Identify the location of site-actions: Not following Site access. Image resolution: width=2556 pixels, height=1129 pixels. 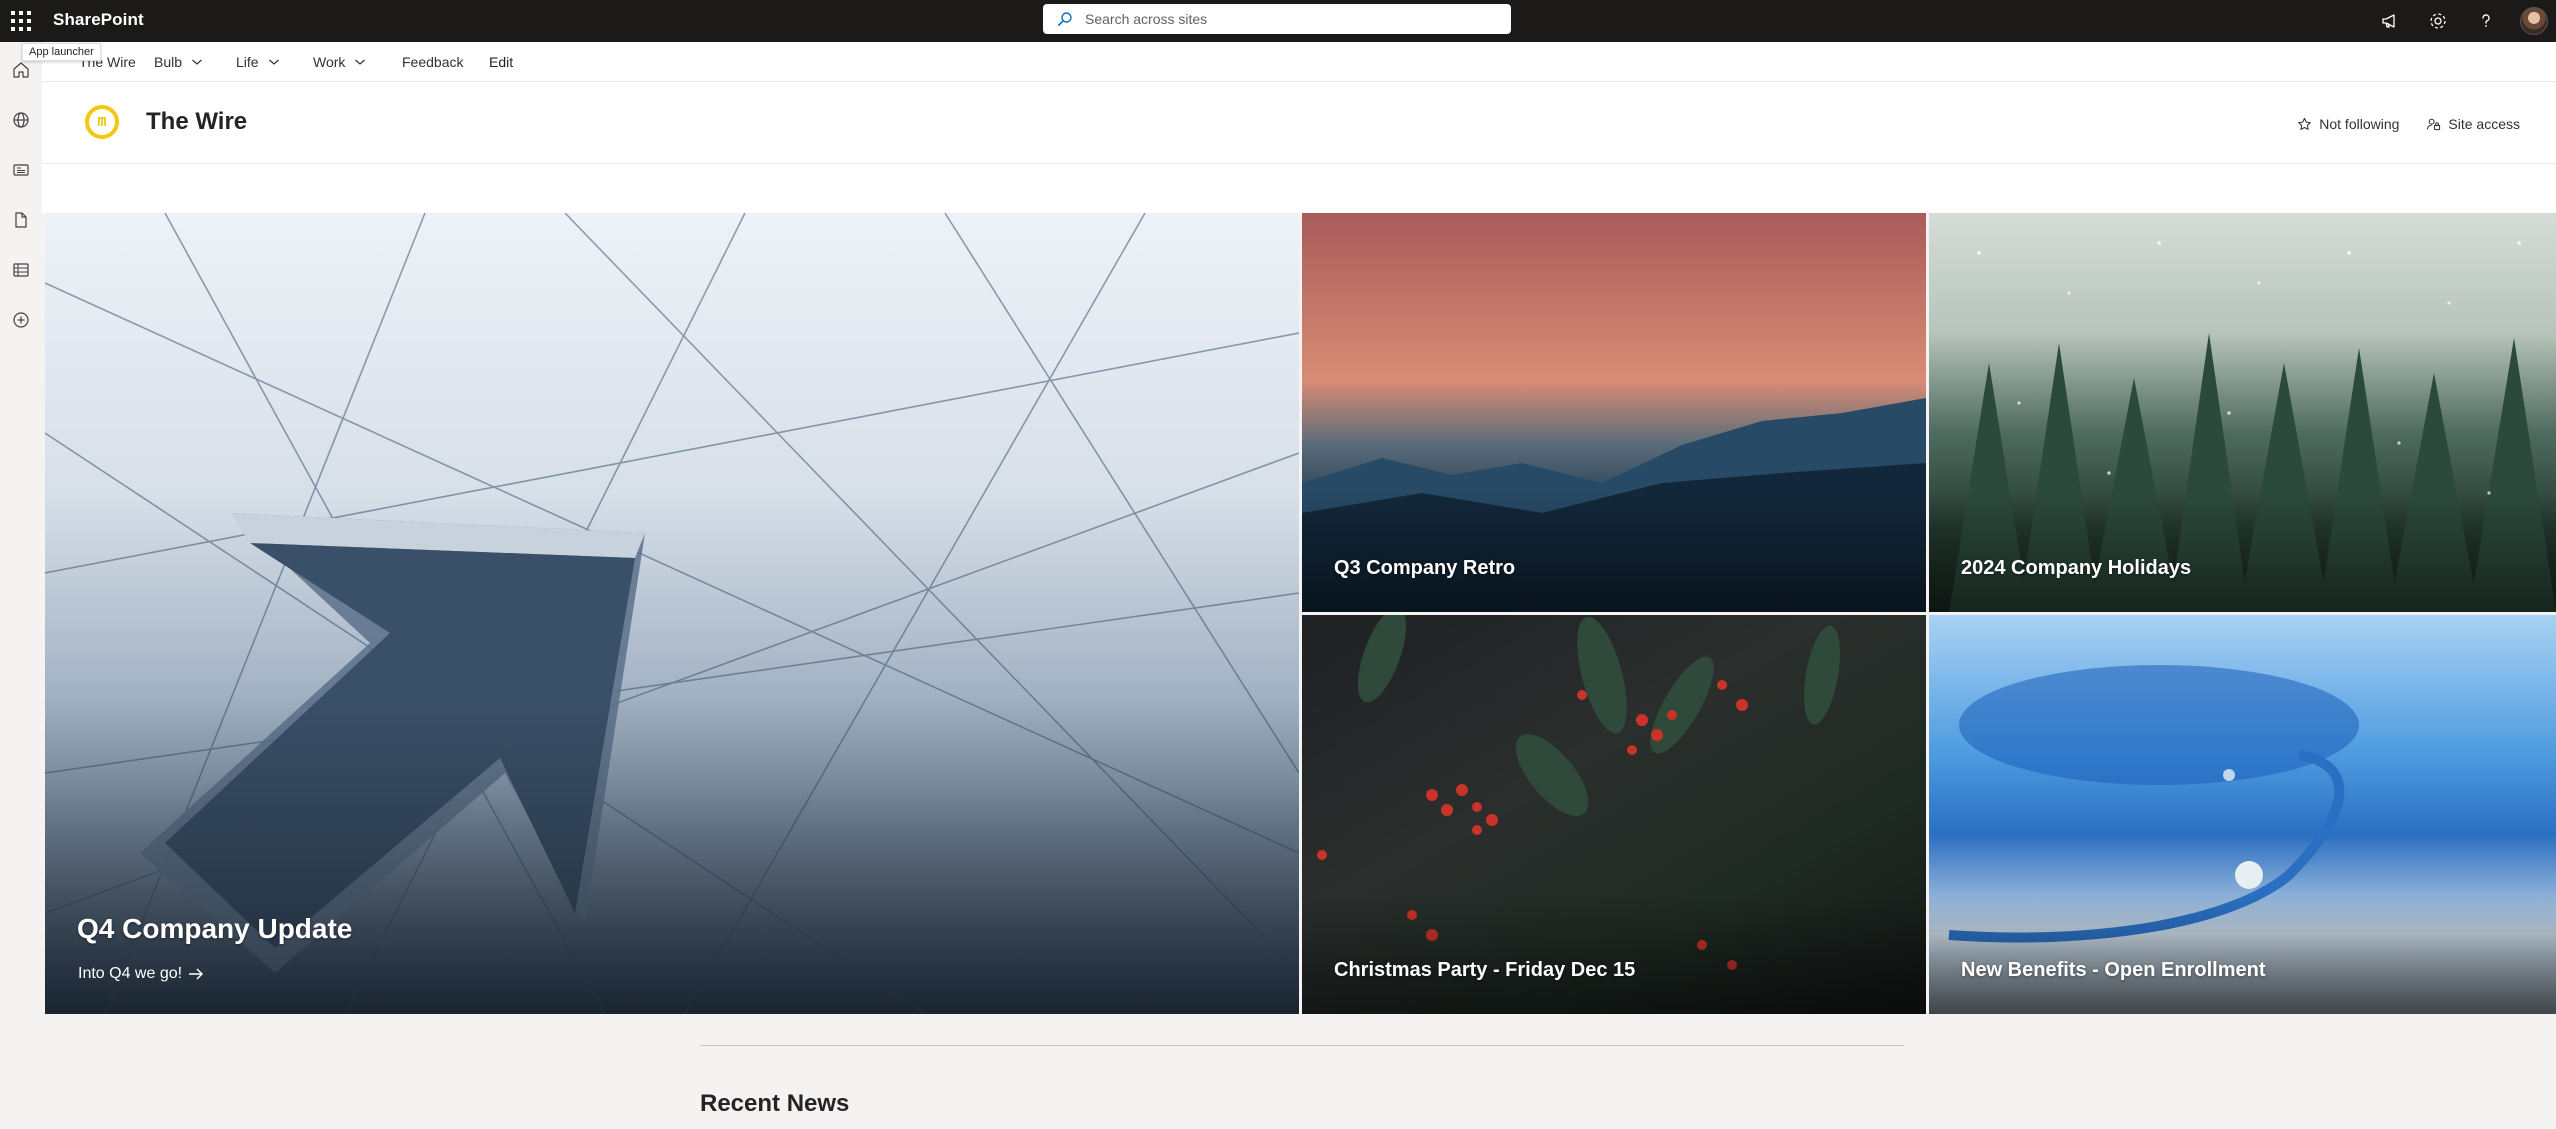
(2395, 124).